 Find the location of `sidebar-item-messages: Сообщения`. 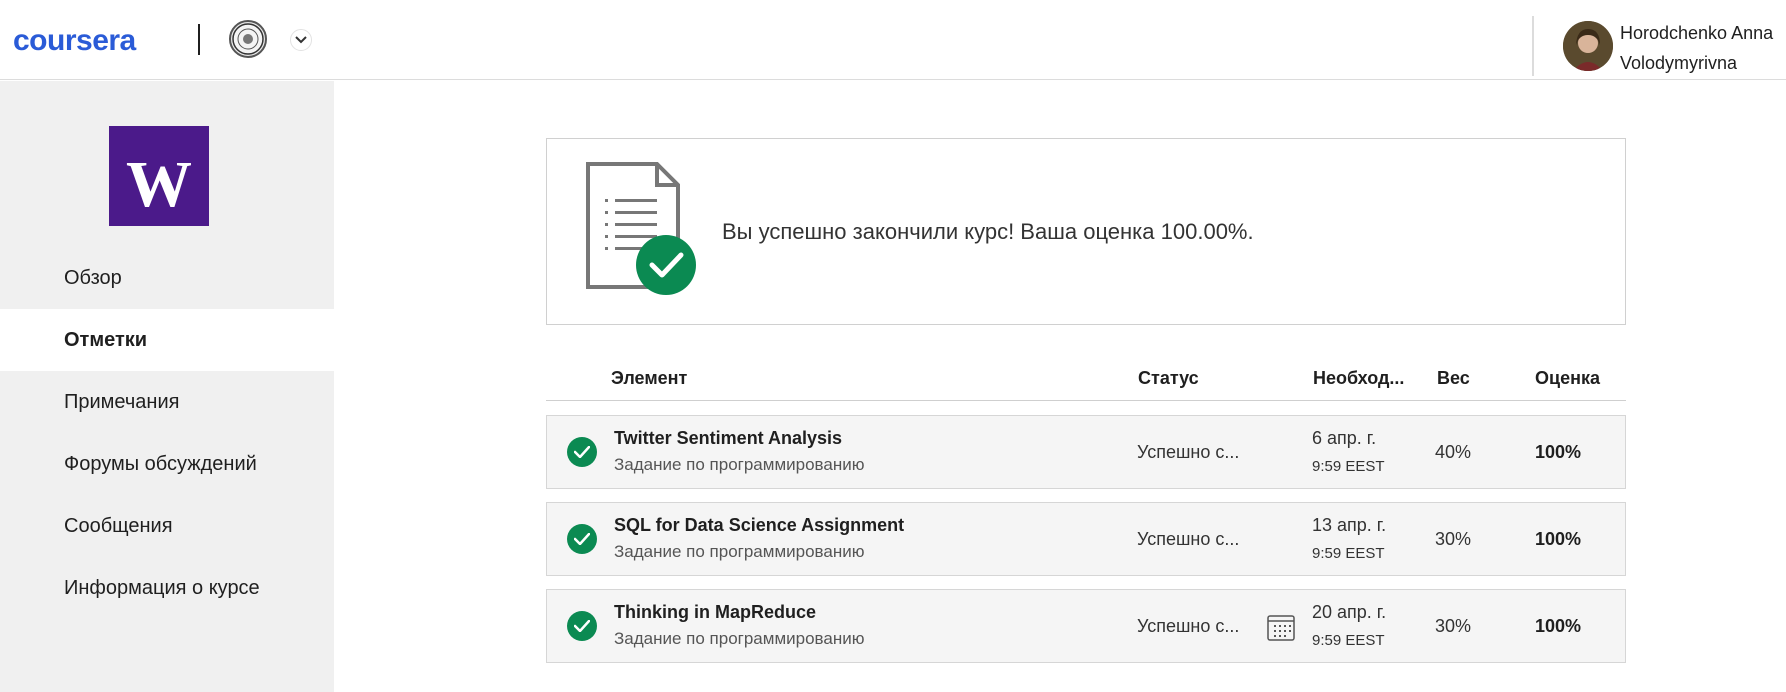

sidebar-item-messages: Сообщения is located at coordinates (167, 526).